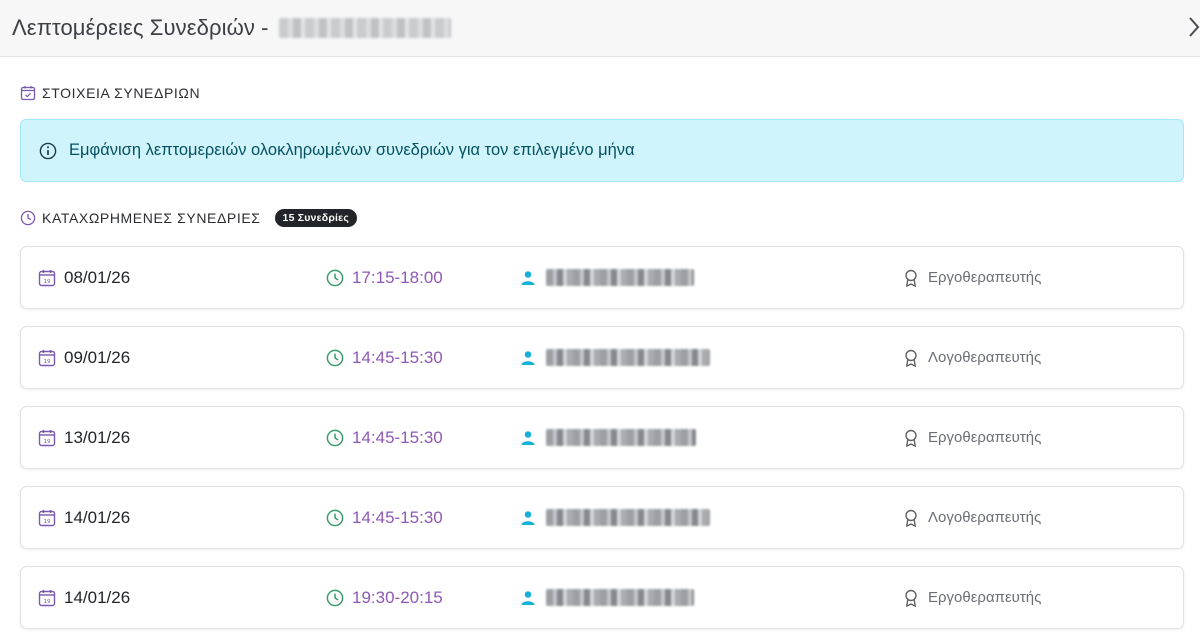 This screenshot has width=1200, height=637. What do you see at coordinates (140, 27) in the screenshot?
I see `modal-title-text: Λεπτομέρειες Συνεδριών -` at bounding box center [140, 27].